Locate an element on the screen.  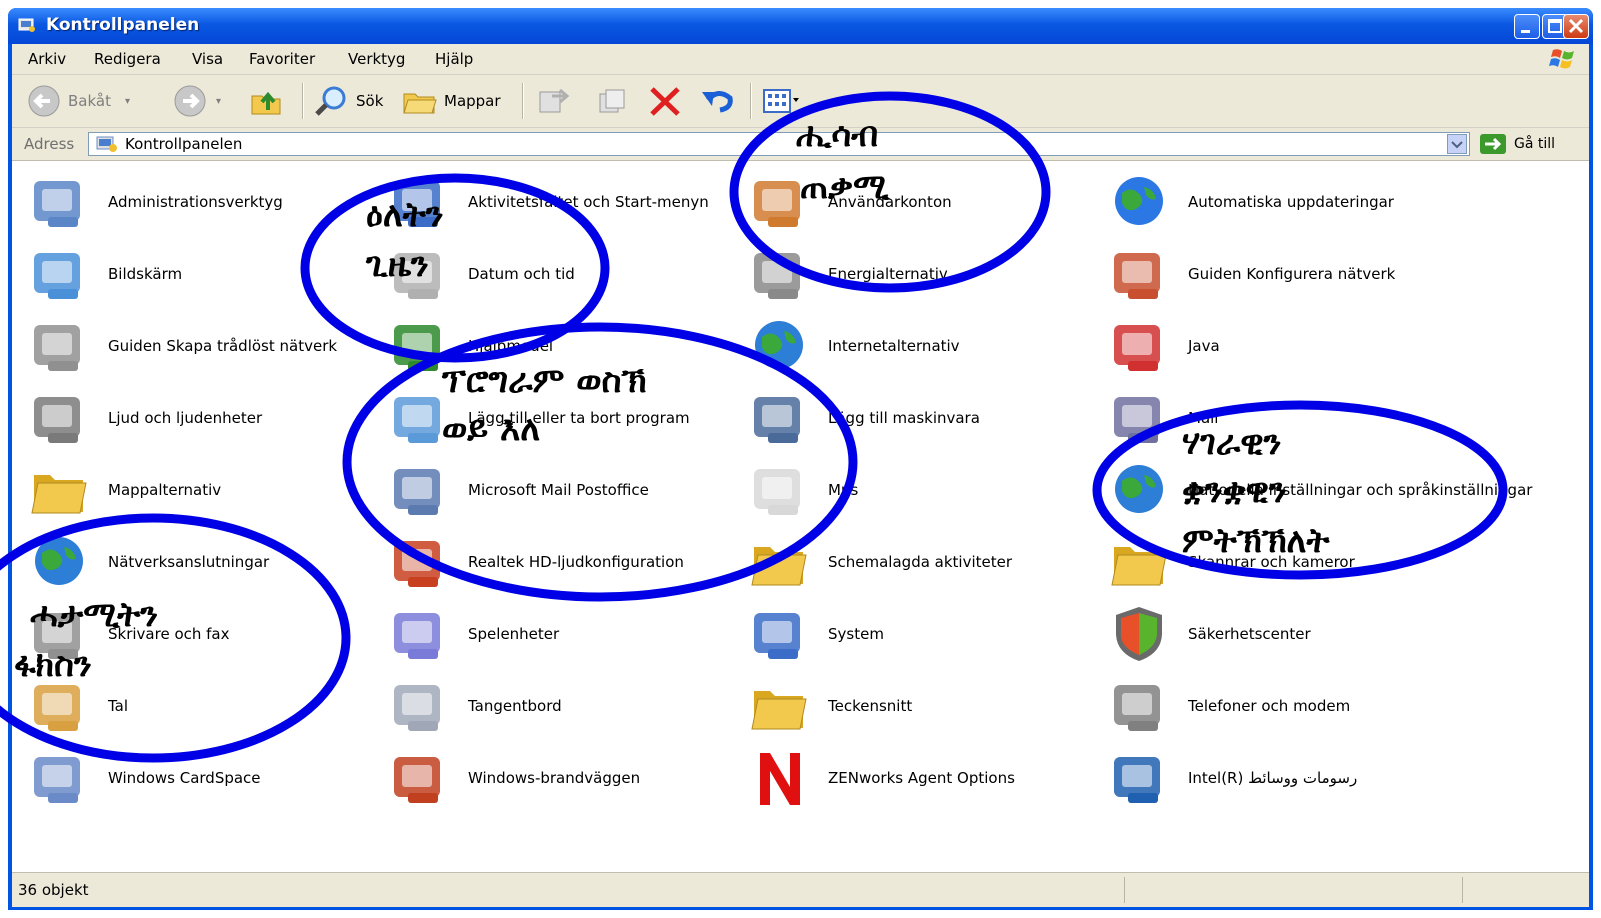
annotation-user-accounts-line1: ሒሳብ is located at coordinates (837, 135).